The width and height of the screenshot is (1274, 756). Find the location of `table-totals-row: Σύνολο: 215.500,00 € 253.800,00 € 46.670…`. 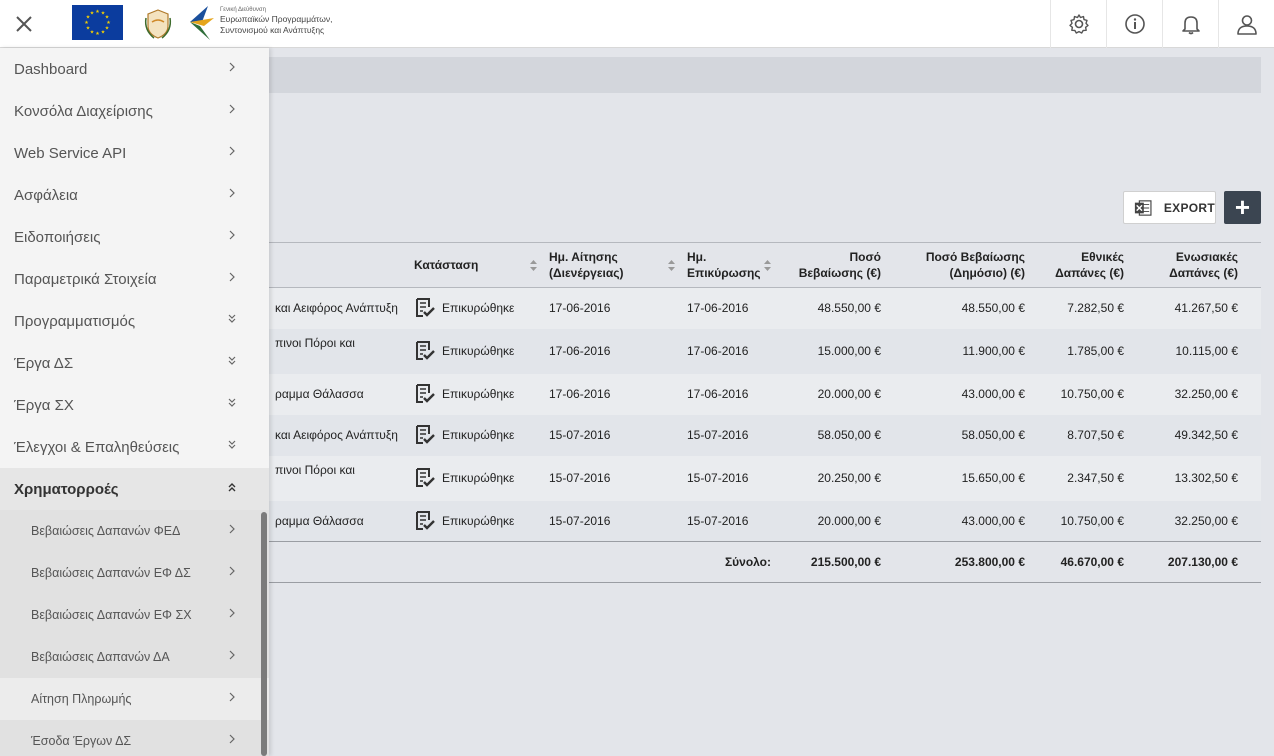

table-totals-row: Σύνολο: 215.500,00 € 253.800,00 € 46.670… is located at coordinates (765, 562).